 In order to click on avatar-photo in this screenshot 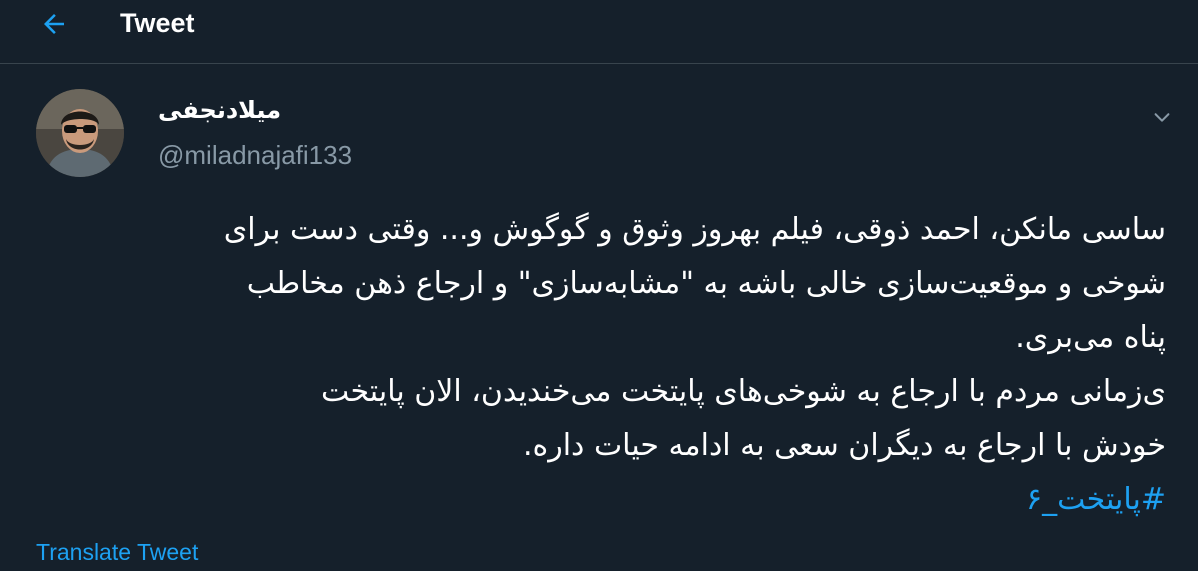, I will do `click(80, 133)`.